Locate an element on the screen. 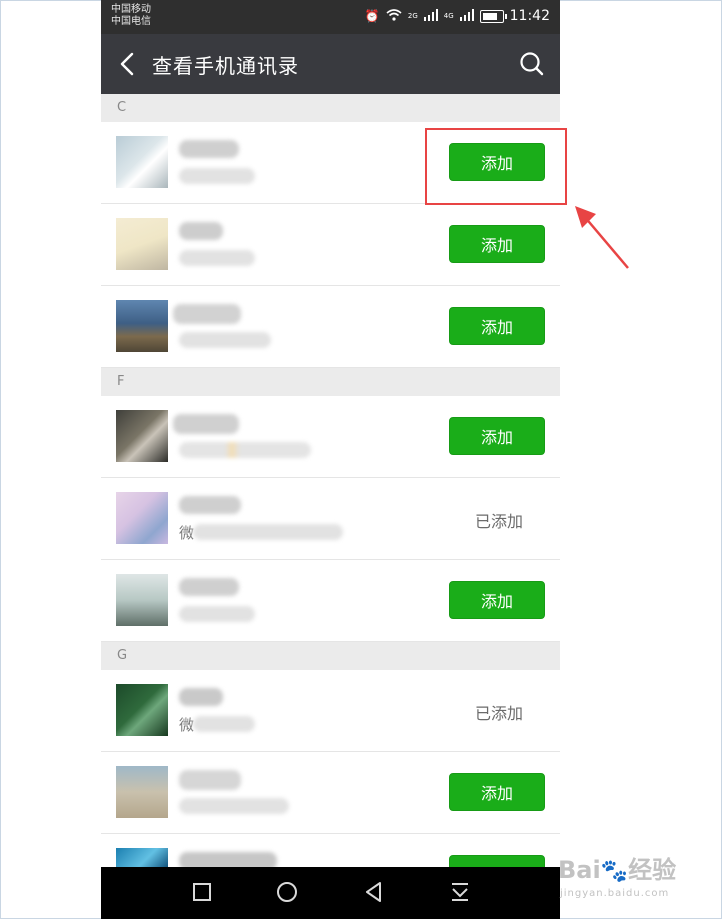 The height and width of the screenshot is (919, 722). watermark-url: jingyan.baidu.com is located at coordinates (615, 893).